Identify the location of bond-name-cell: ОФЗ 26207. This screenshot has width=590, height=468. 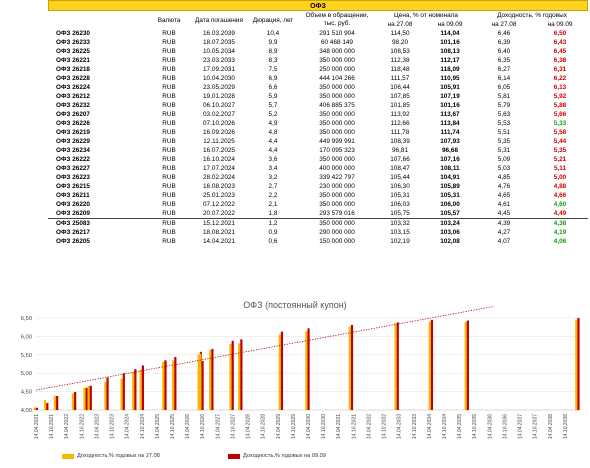
(73, 114).